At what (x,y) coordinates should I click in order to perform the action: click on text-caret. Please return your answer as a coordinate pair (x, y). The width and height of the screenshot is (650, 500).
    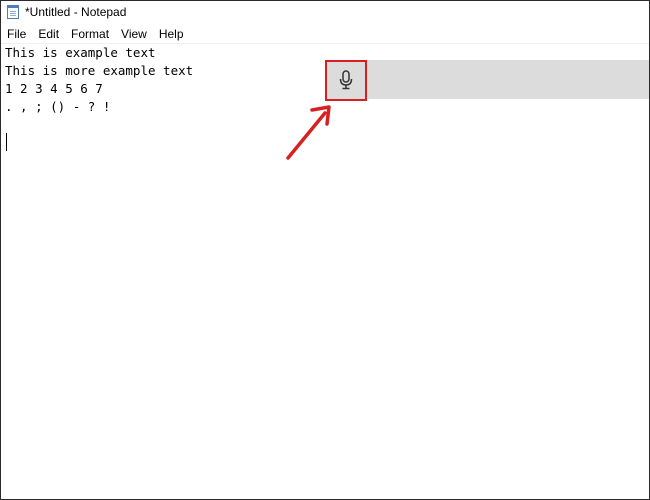
    Looking at the image, I should click on (6, 142).